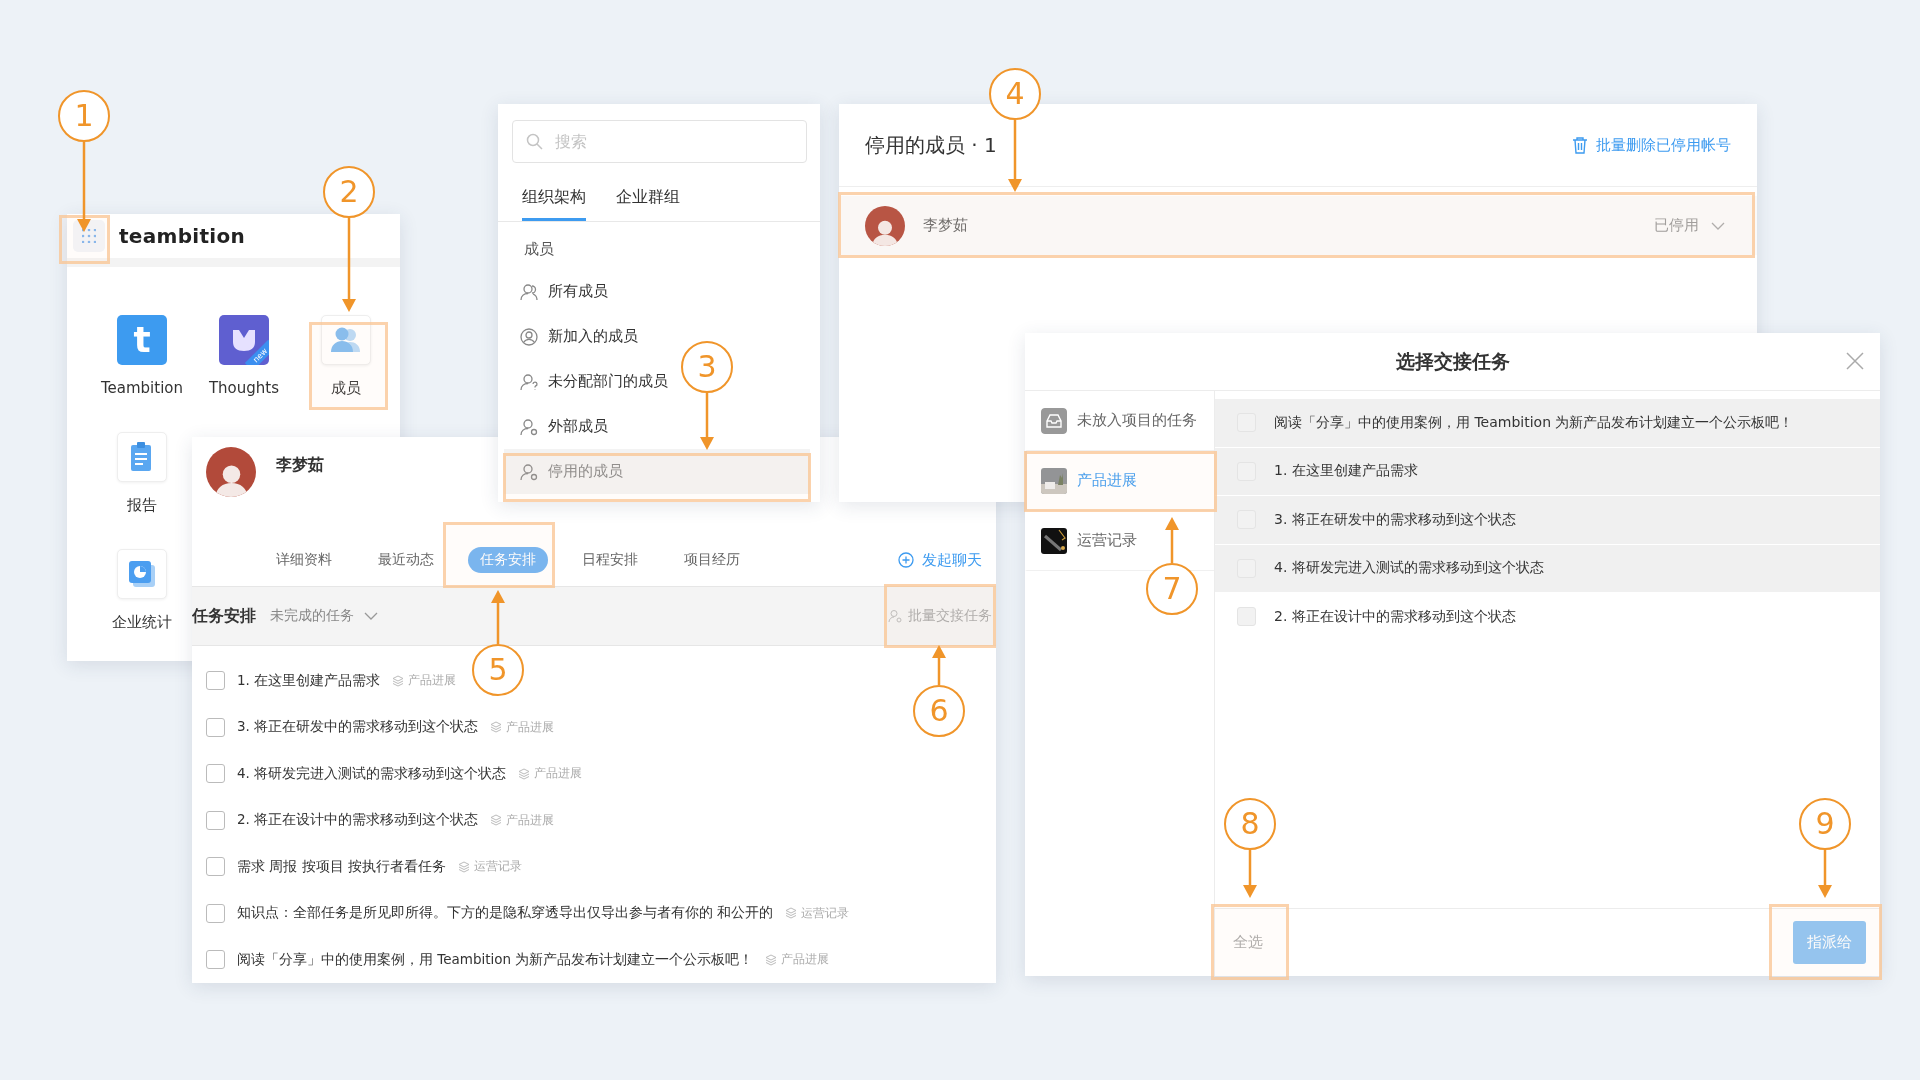 The height and width of the screenshot is (1080, 1920). I want to click on plus-circle-icon, so click(906, 560).